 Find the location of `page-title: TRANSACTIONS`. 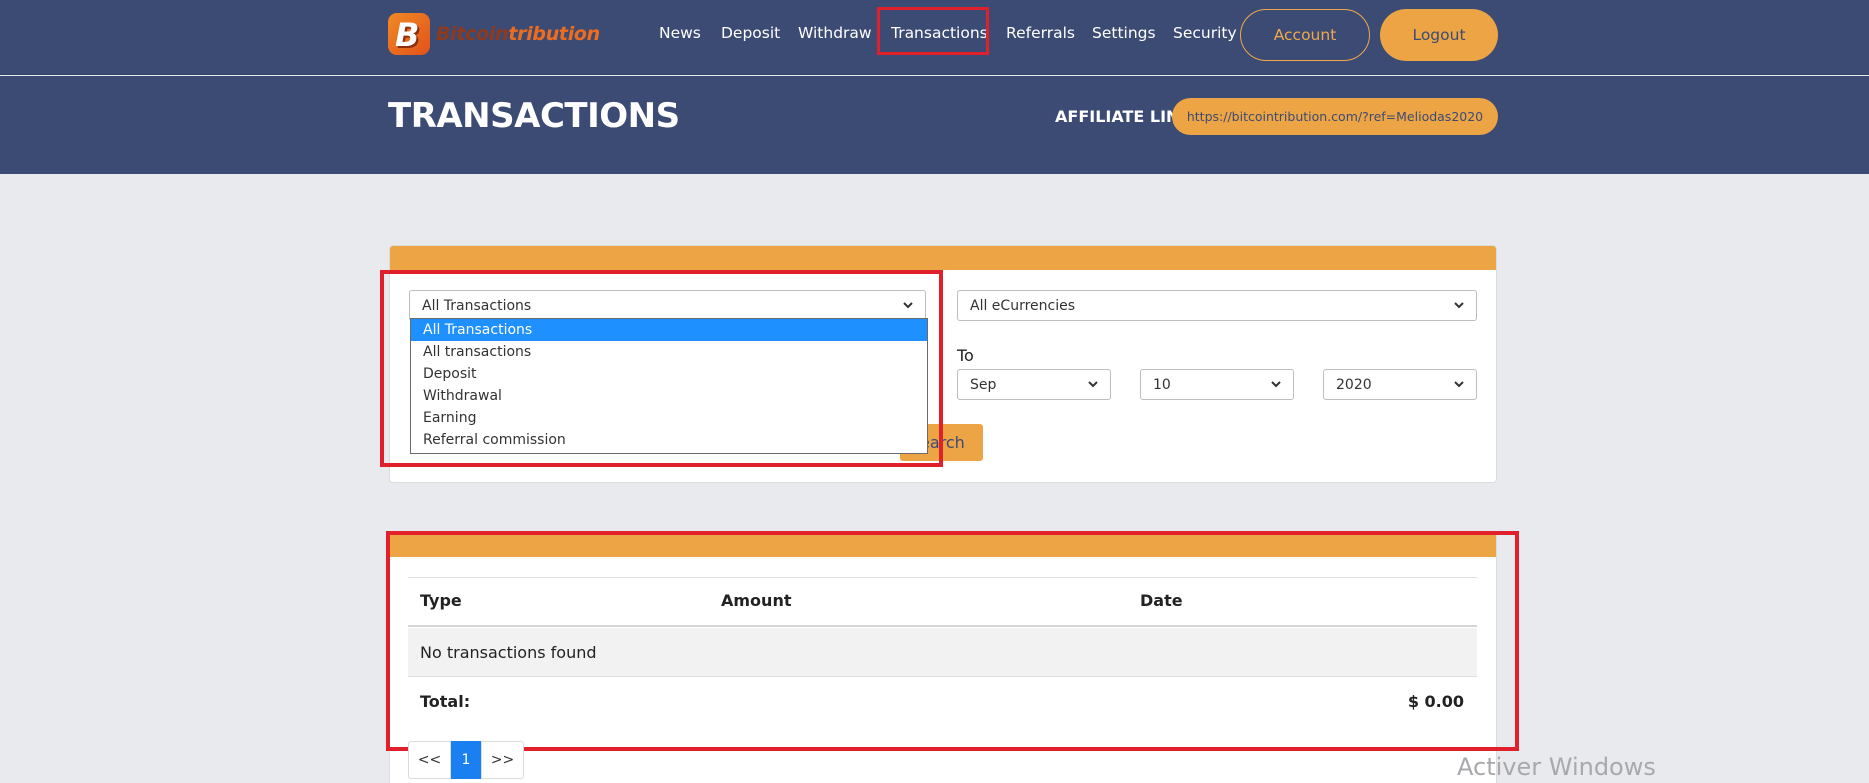

page-title: TRANSACTIONS is located at coordinates (534, 116).